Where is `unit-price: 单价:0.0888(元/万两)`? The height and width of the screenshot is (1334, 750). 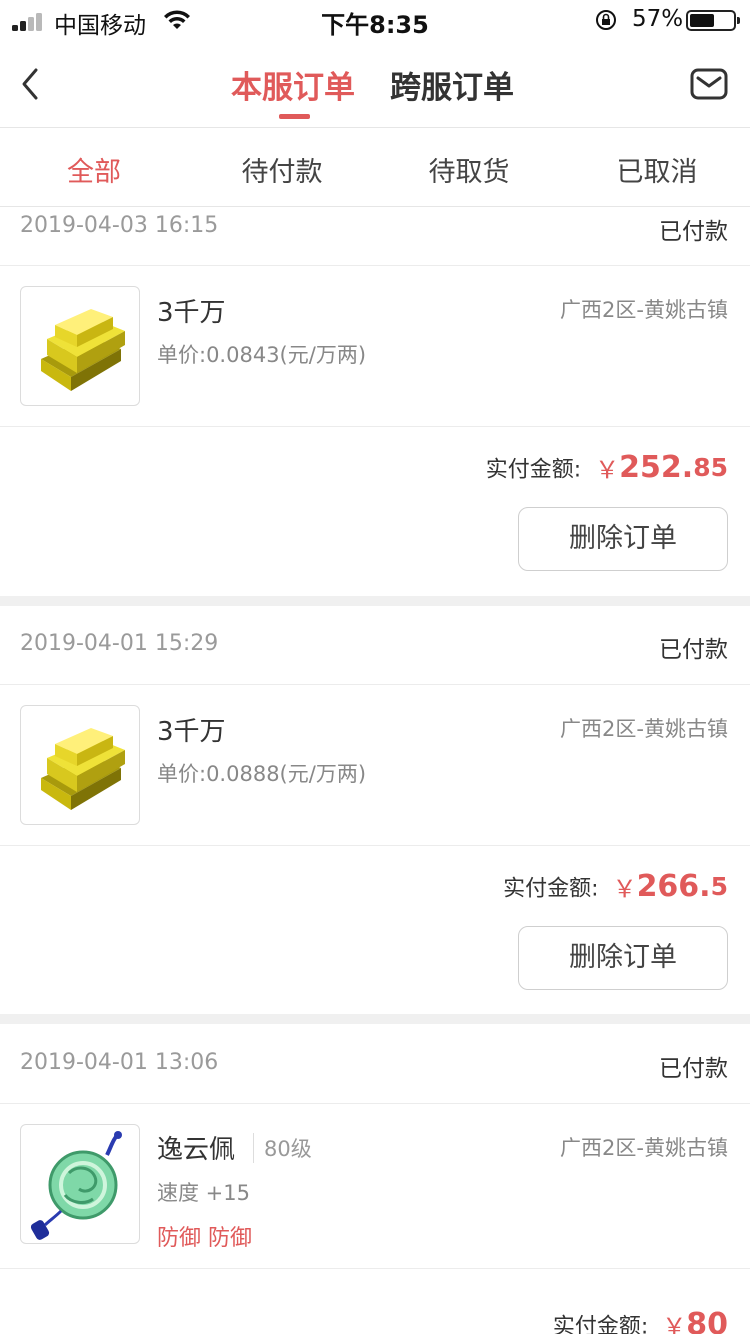
unit-price: 单价:0.0888(元/万两) is located at coordinates (262, 774).